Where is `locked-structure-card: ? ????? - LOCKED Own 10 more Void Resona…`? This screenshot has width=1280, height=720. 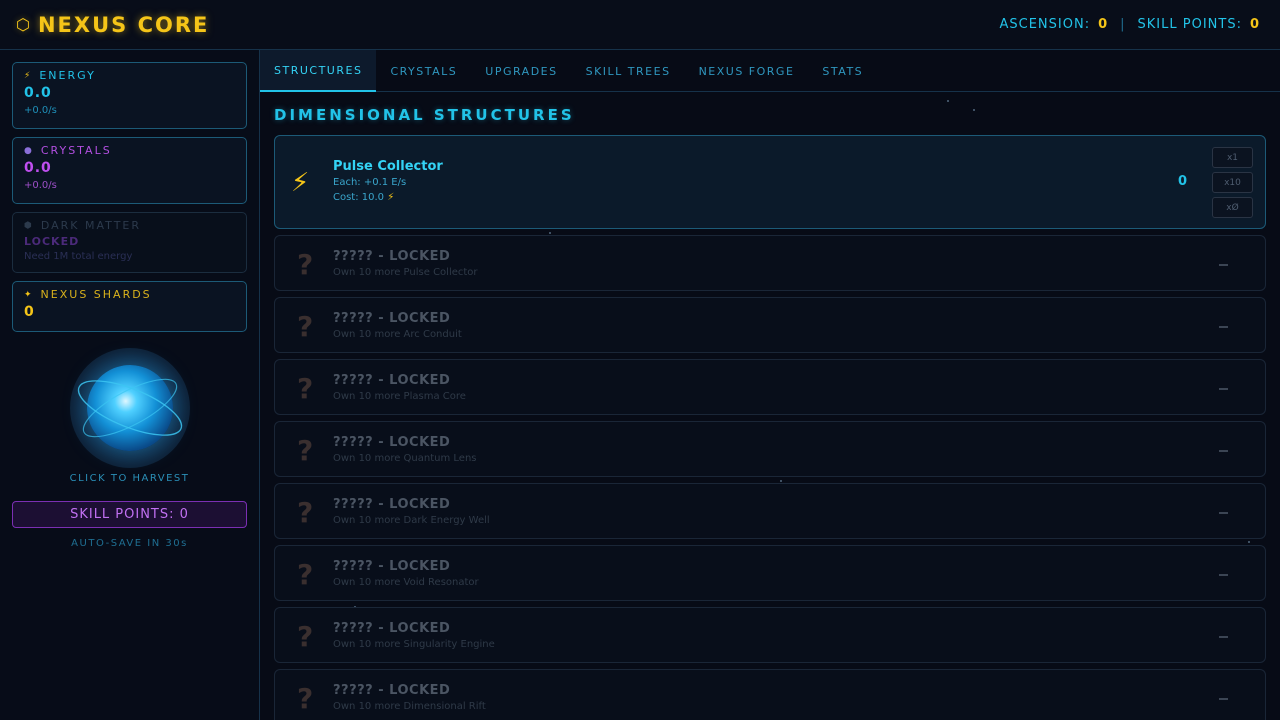
locked-structure-card: ? ????? - LOCKED Own 10 more Void Resona… is located at coordinates (770, 573).